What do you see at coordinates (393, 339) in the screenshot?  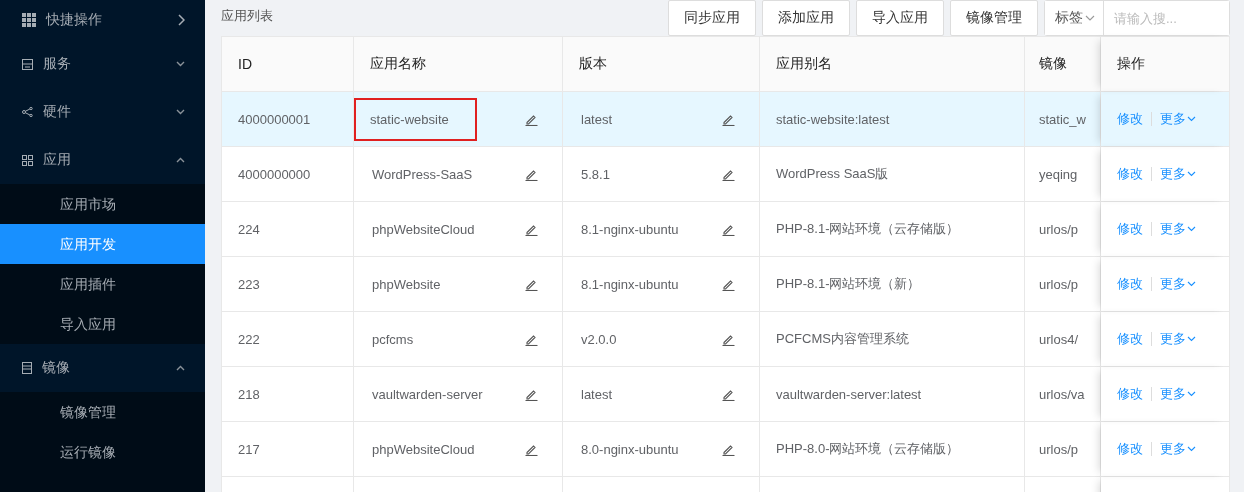 I see `table-cell-text: pcfcms` at bounding box center [393, 339].